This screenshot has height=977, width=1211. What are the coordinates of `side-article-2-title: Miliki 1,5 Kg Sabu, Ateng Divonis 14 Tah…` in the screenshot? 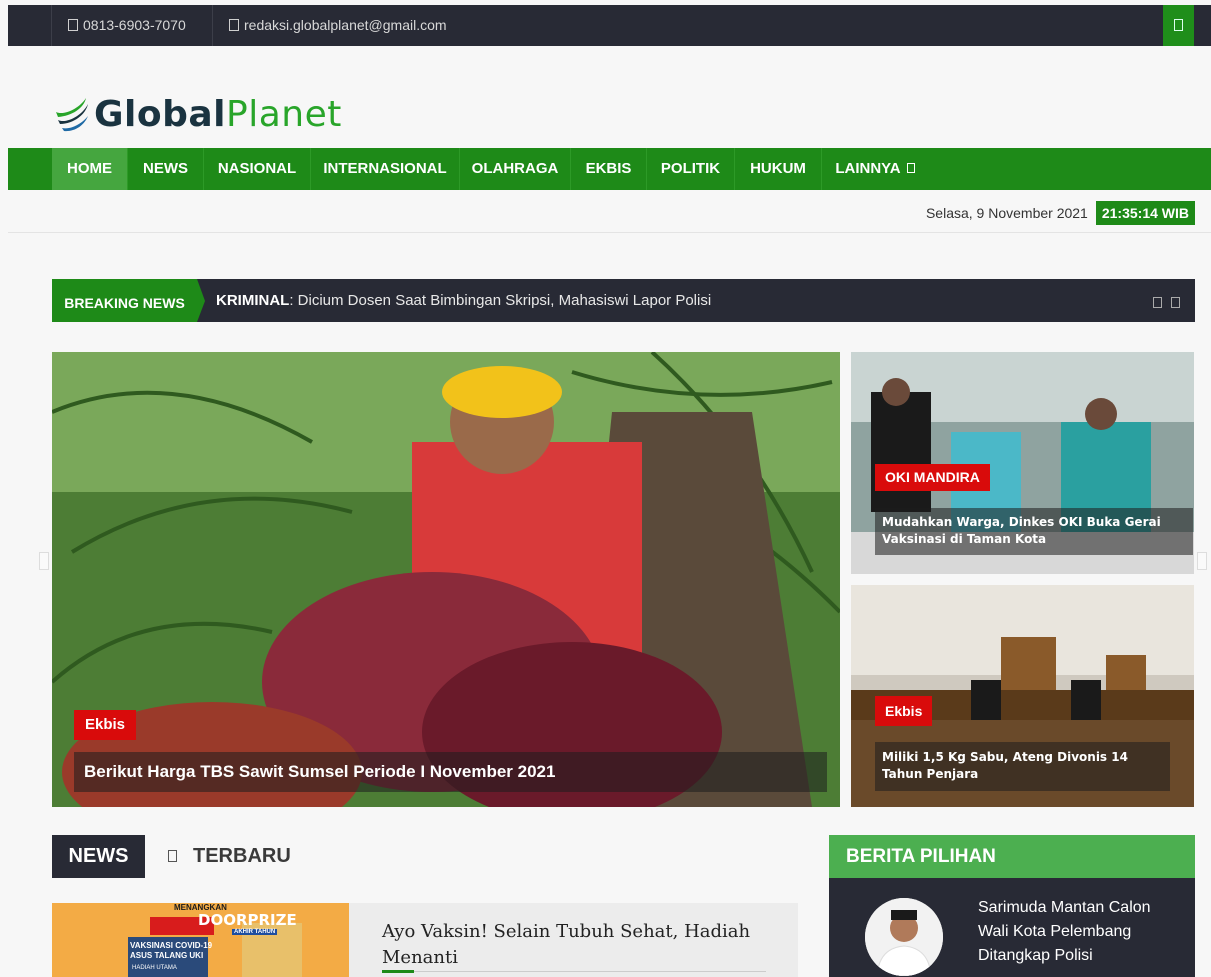 It's located at (1022, 766).